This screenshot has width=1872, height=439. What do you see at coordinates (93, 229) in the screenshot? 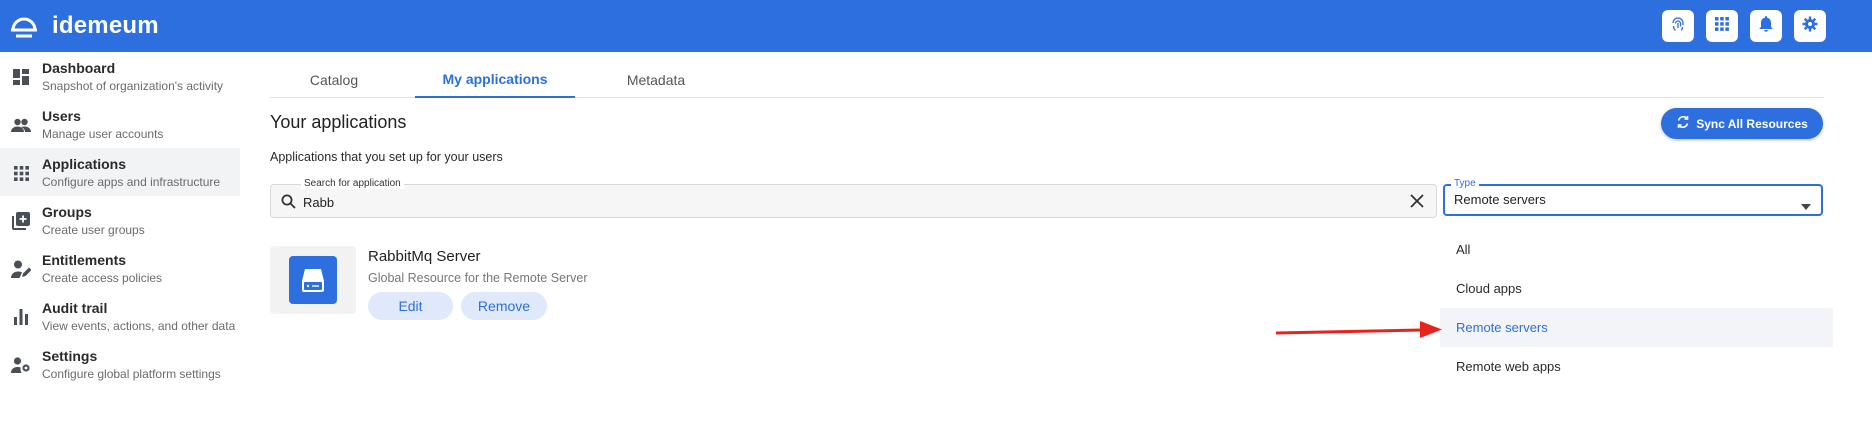
I see `sidebar-item-subtitle: Create user groups` at bounding box center [93, 229].